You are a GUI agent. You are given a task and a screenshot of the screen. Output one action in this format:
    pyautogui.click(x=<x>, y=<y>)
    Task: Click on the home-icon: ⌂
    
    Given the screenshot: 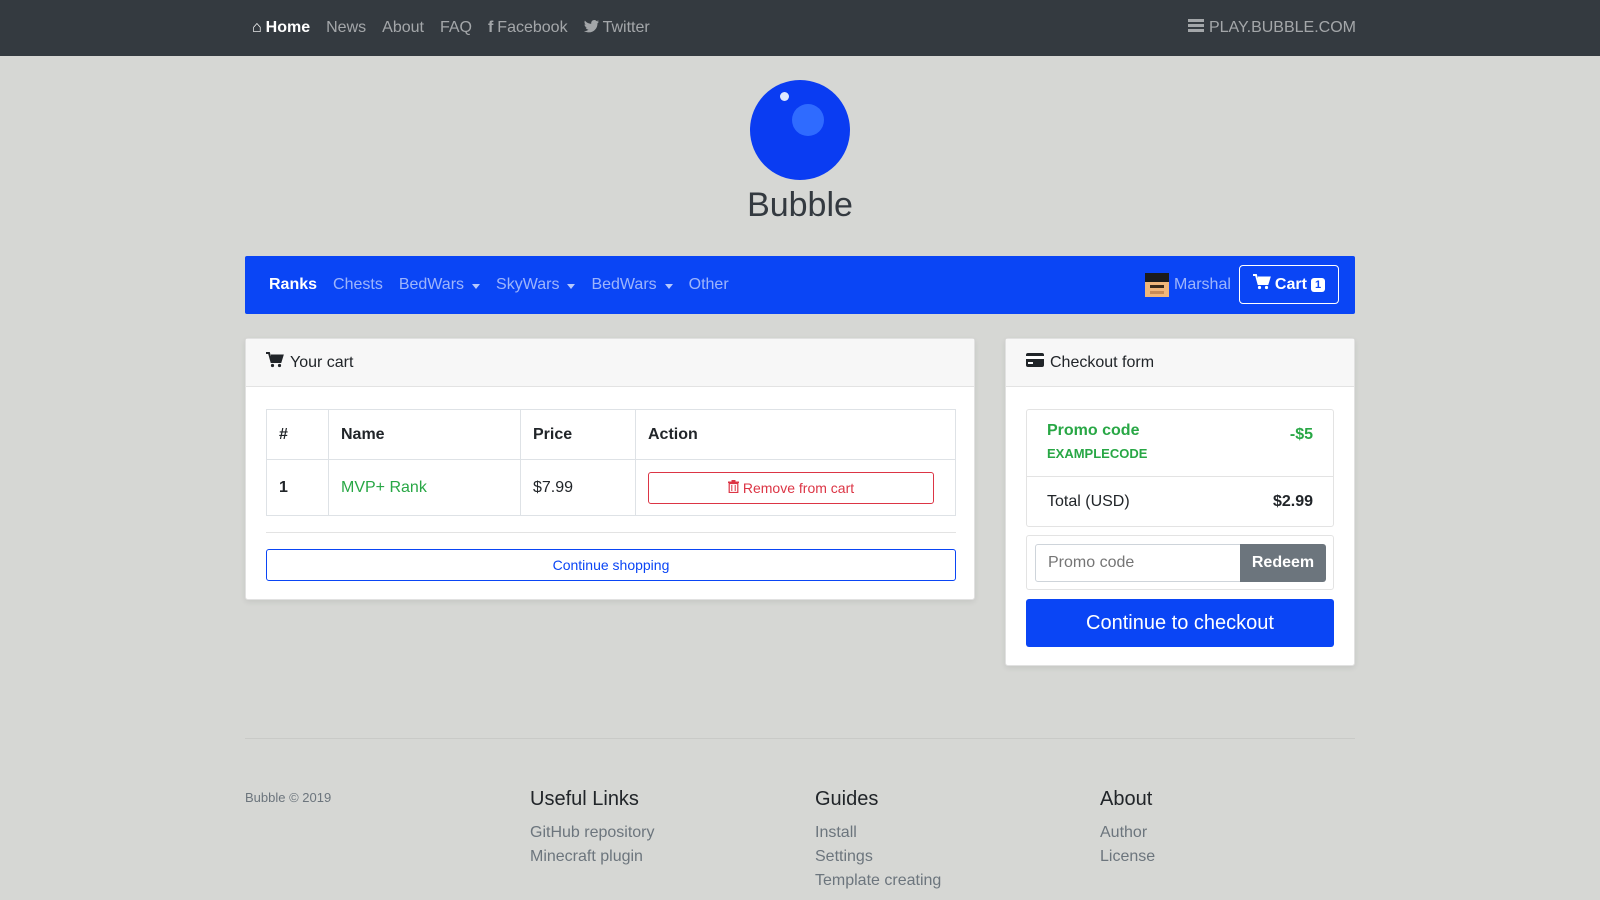 What is the action you would take?
    pyautogui.click(x=257, y=27)
    